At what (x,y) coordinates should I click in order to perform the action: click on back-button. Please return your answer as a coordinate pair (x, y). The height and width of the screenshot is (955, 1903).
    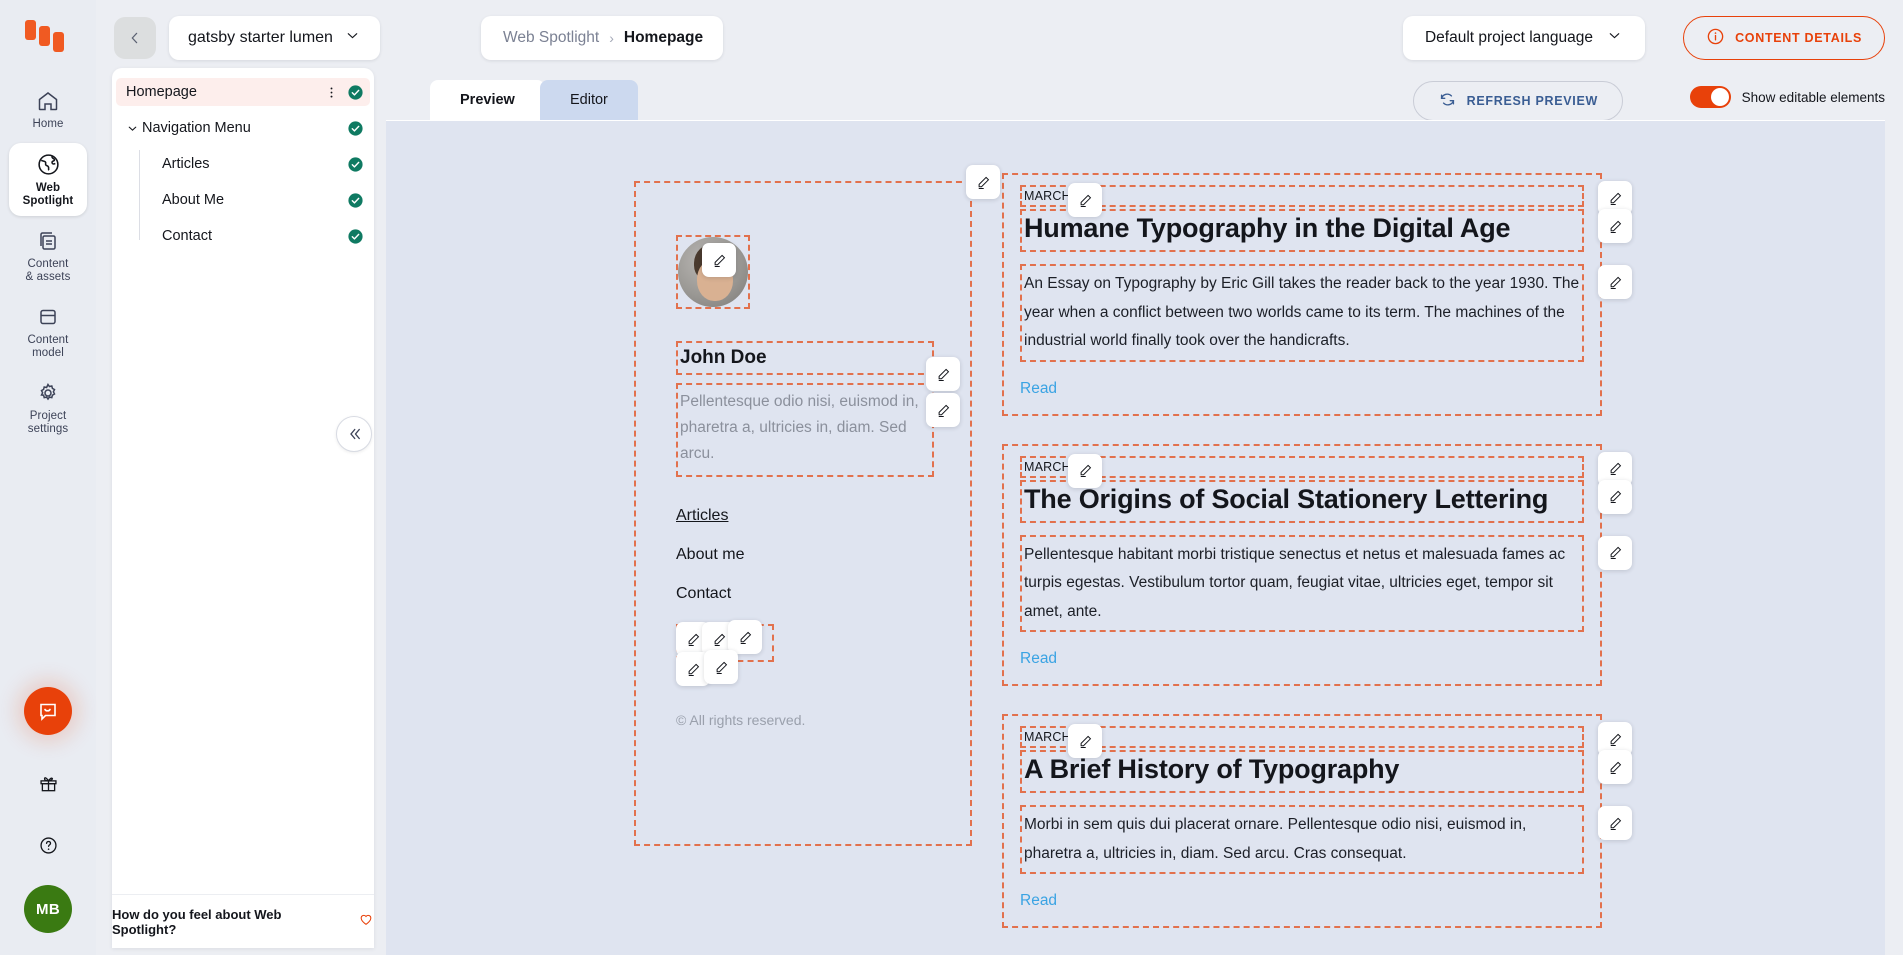
    Looking at the image, I should click on (135, 38).